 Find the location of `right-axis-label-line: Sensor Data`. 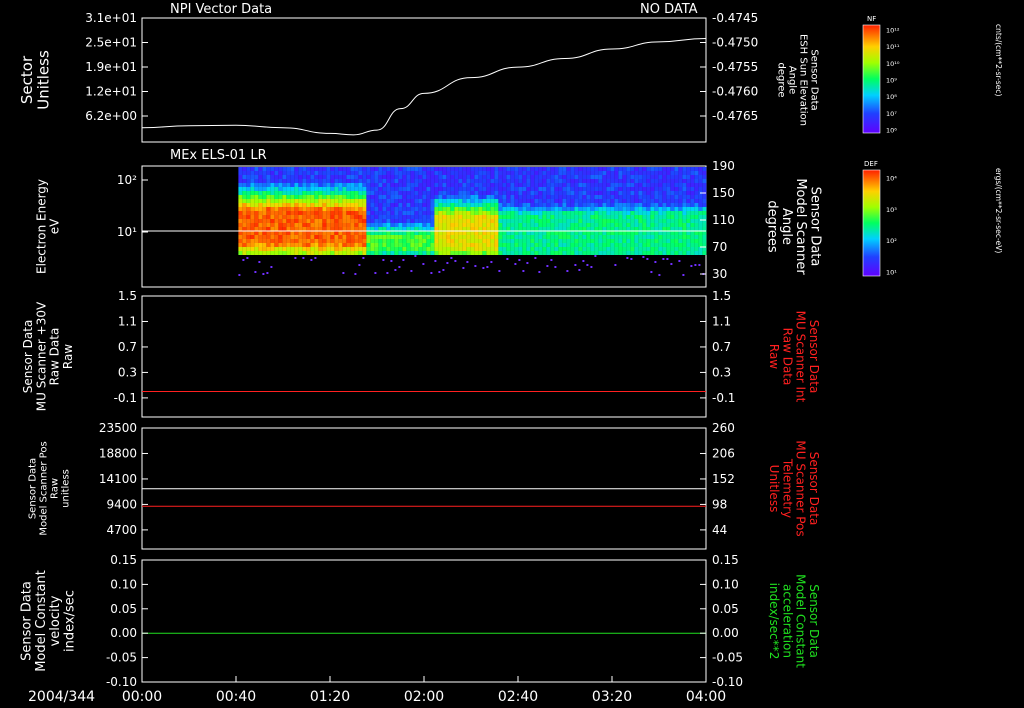

right-axis-label-line: Sensor Data is located at coordinates (814, 227).